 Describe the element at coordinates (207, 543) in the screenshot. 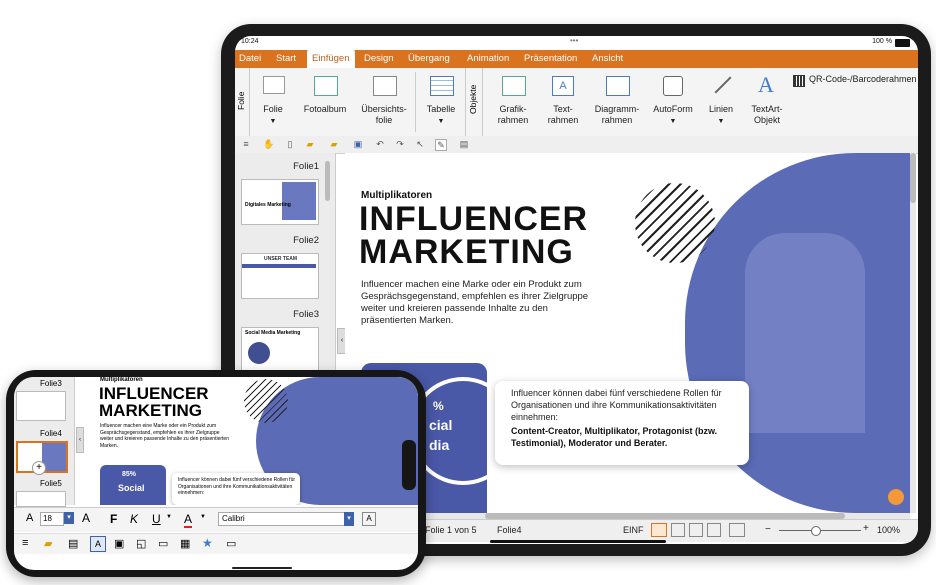

I see `phone-star-icon: ★` at that location.